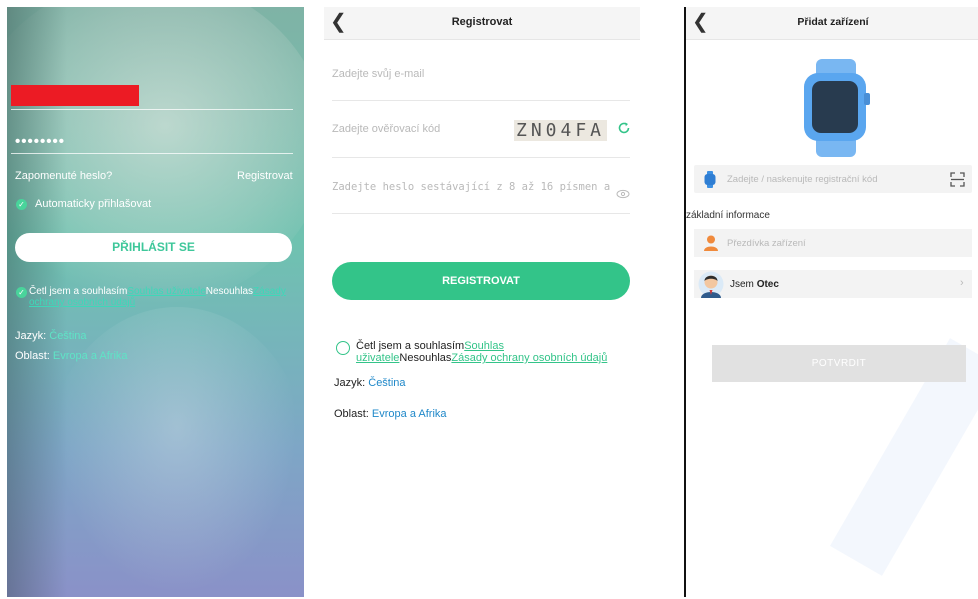 The height and width of the screenshot is (599, 978). What do you see at coordinates (957, 179) in the screenshot?
I see `scan-icon` at bounding box center [957, 179].